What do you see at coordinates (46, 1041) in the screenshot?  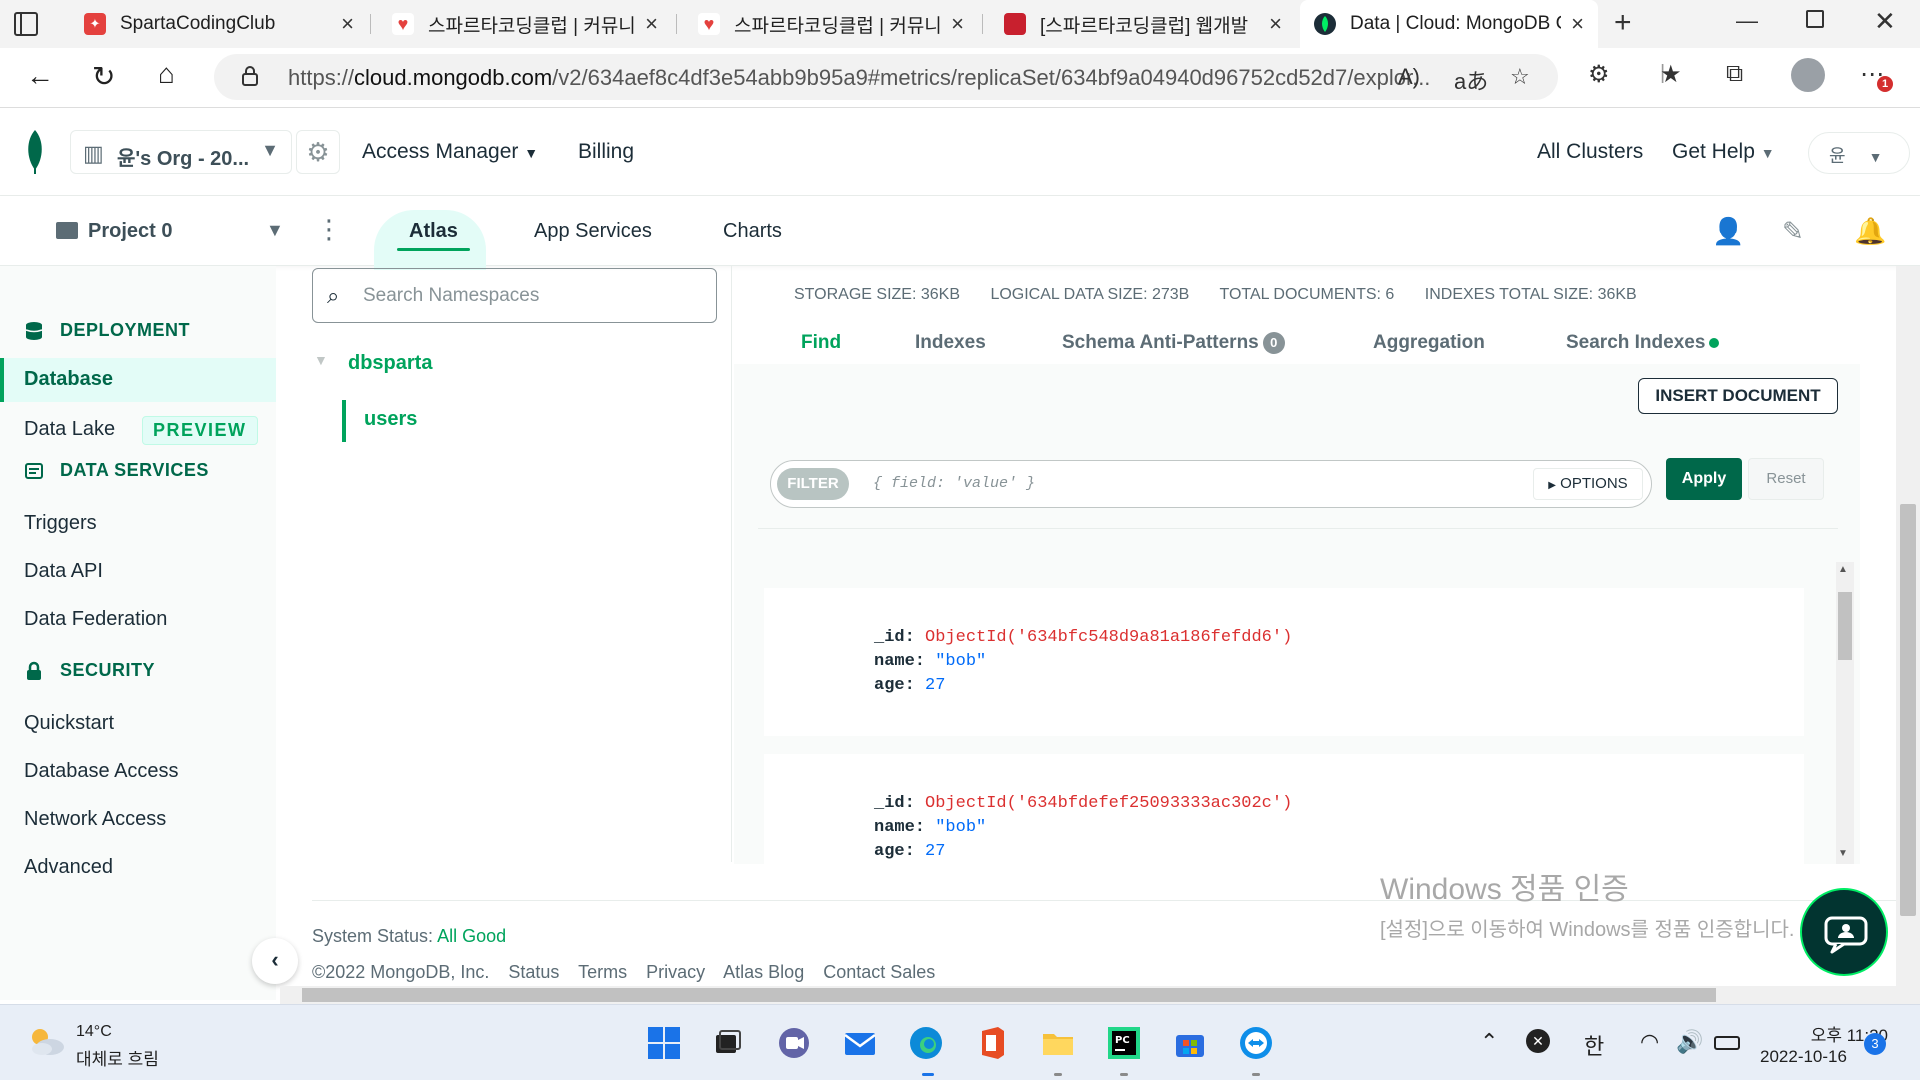 I see `partly-cloudy-icon` at bounding box center [46, 1041].